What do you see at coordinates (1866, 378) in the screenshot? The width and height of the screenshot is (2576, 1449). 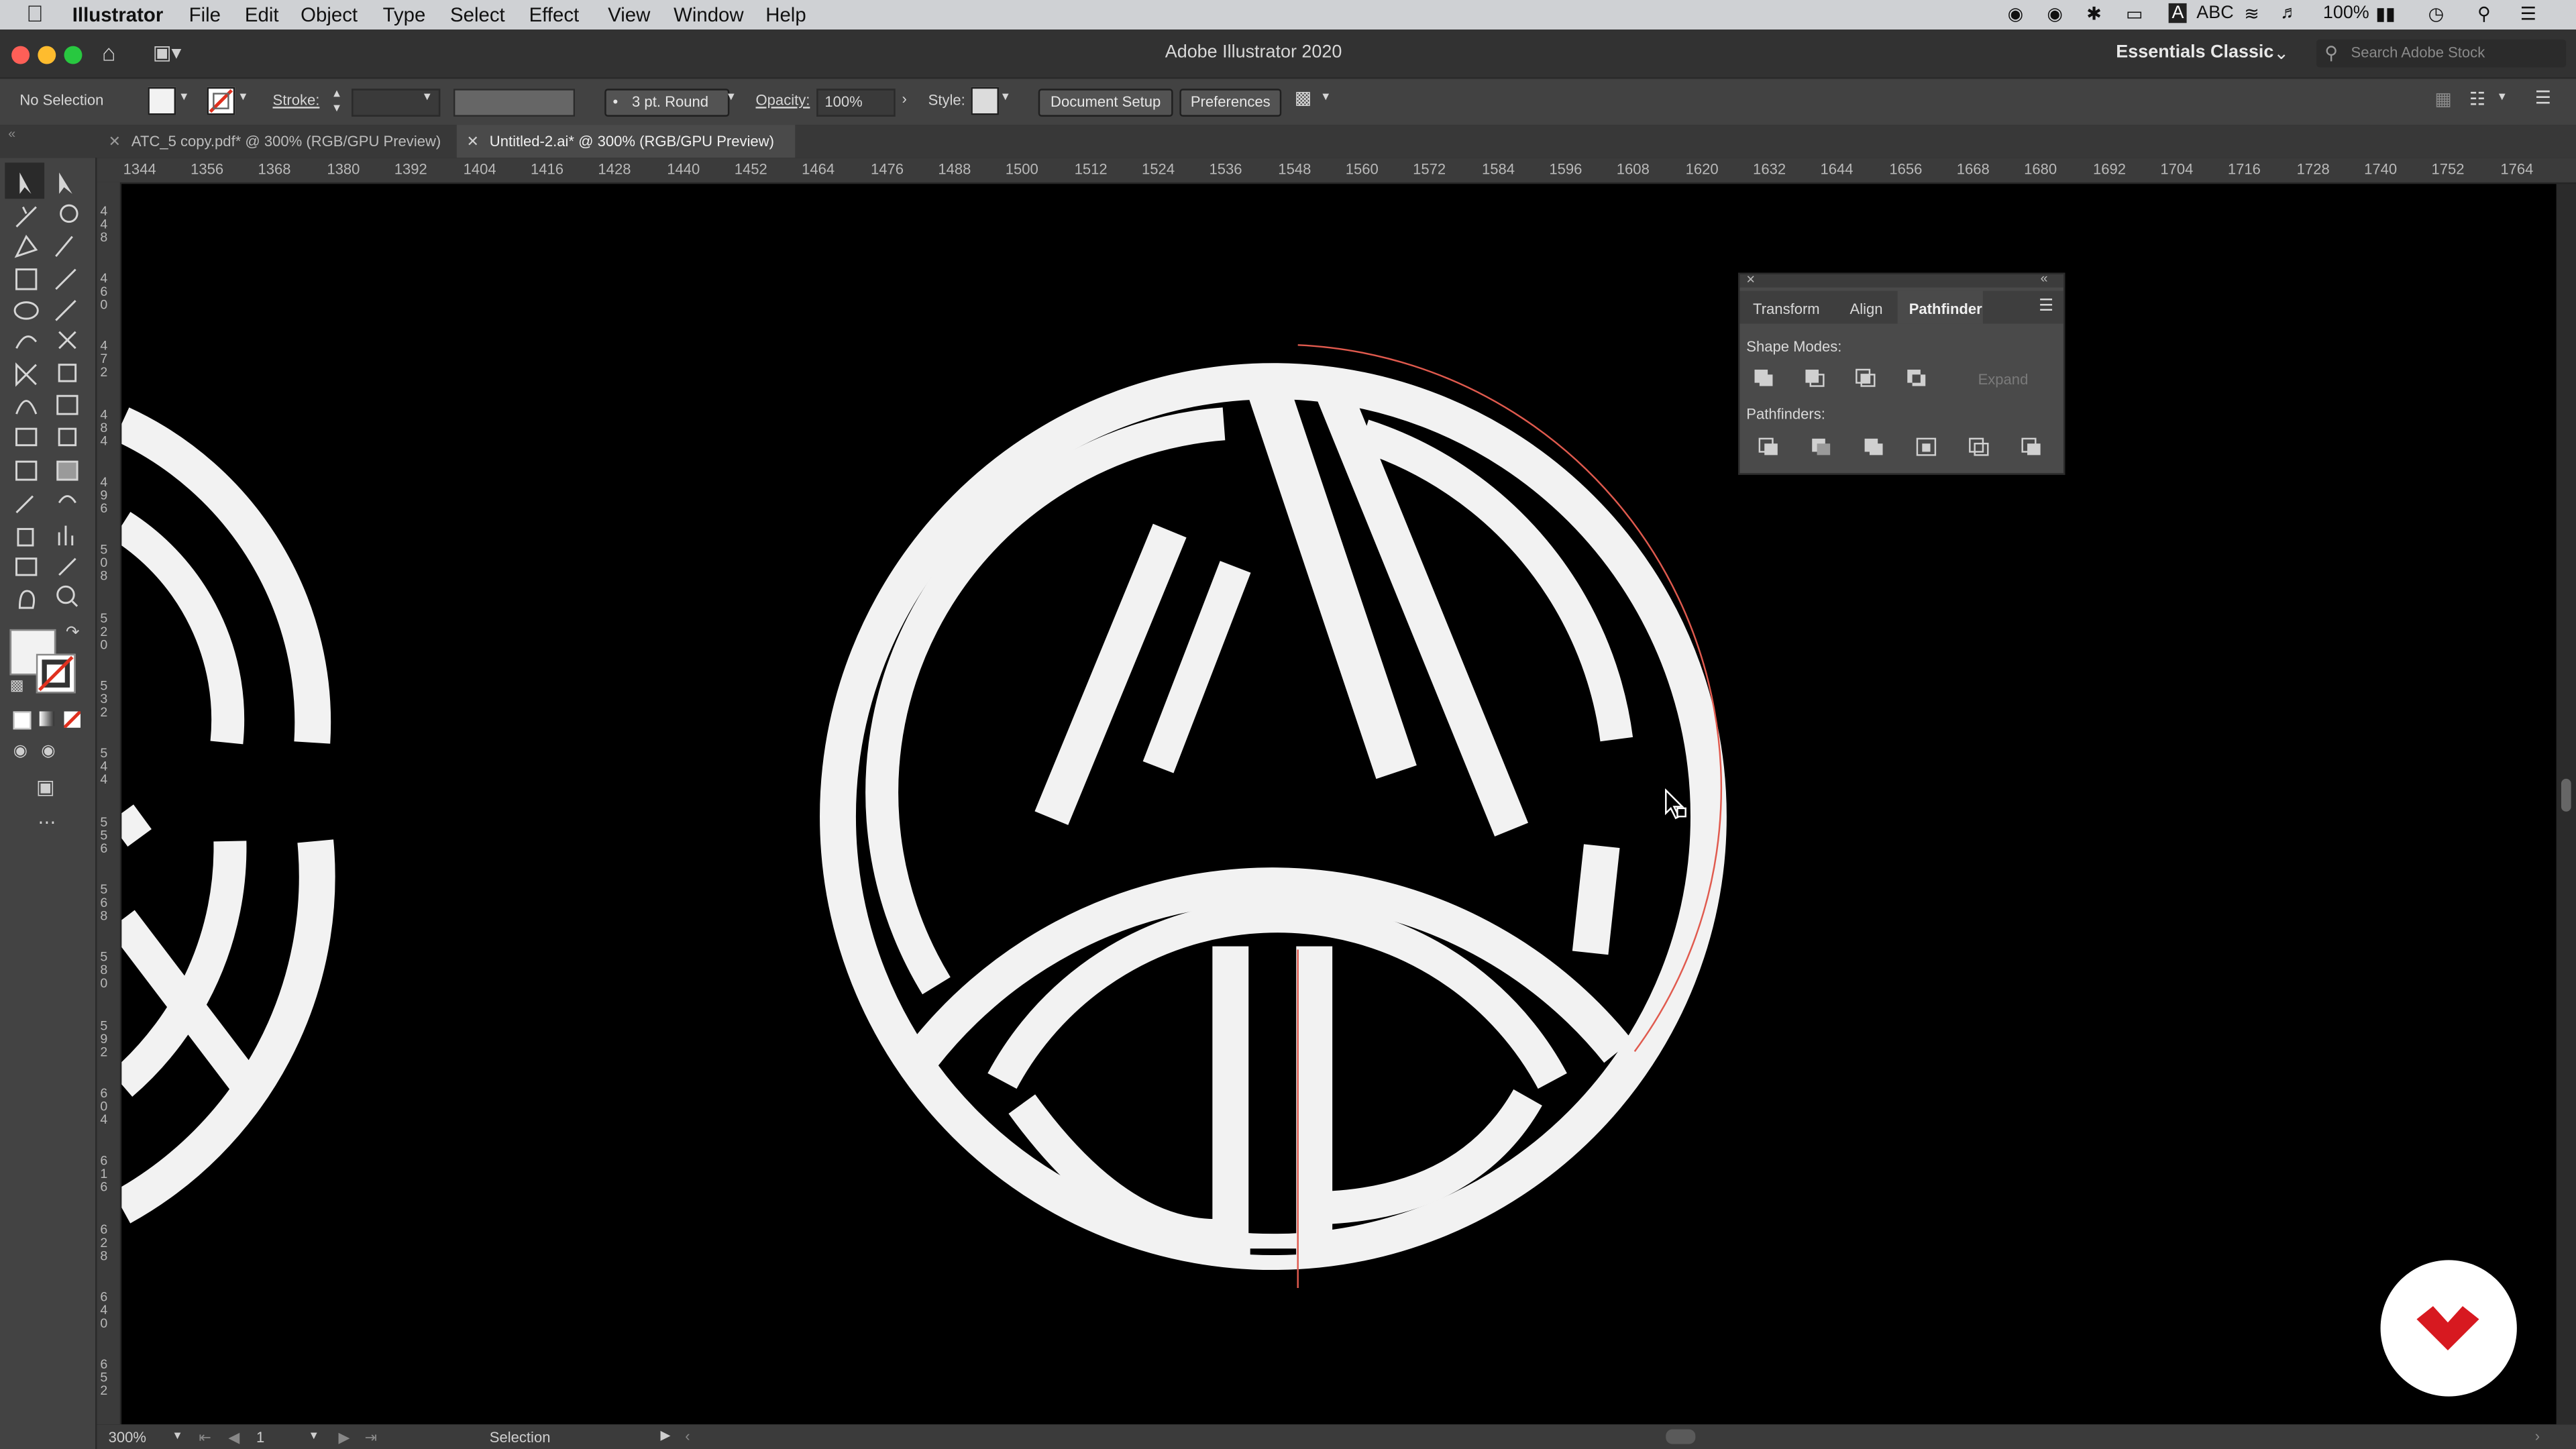 I see `intersect-icon` at bounding box center [1866, 378].